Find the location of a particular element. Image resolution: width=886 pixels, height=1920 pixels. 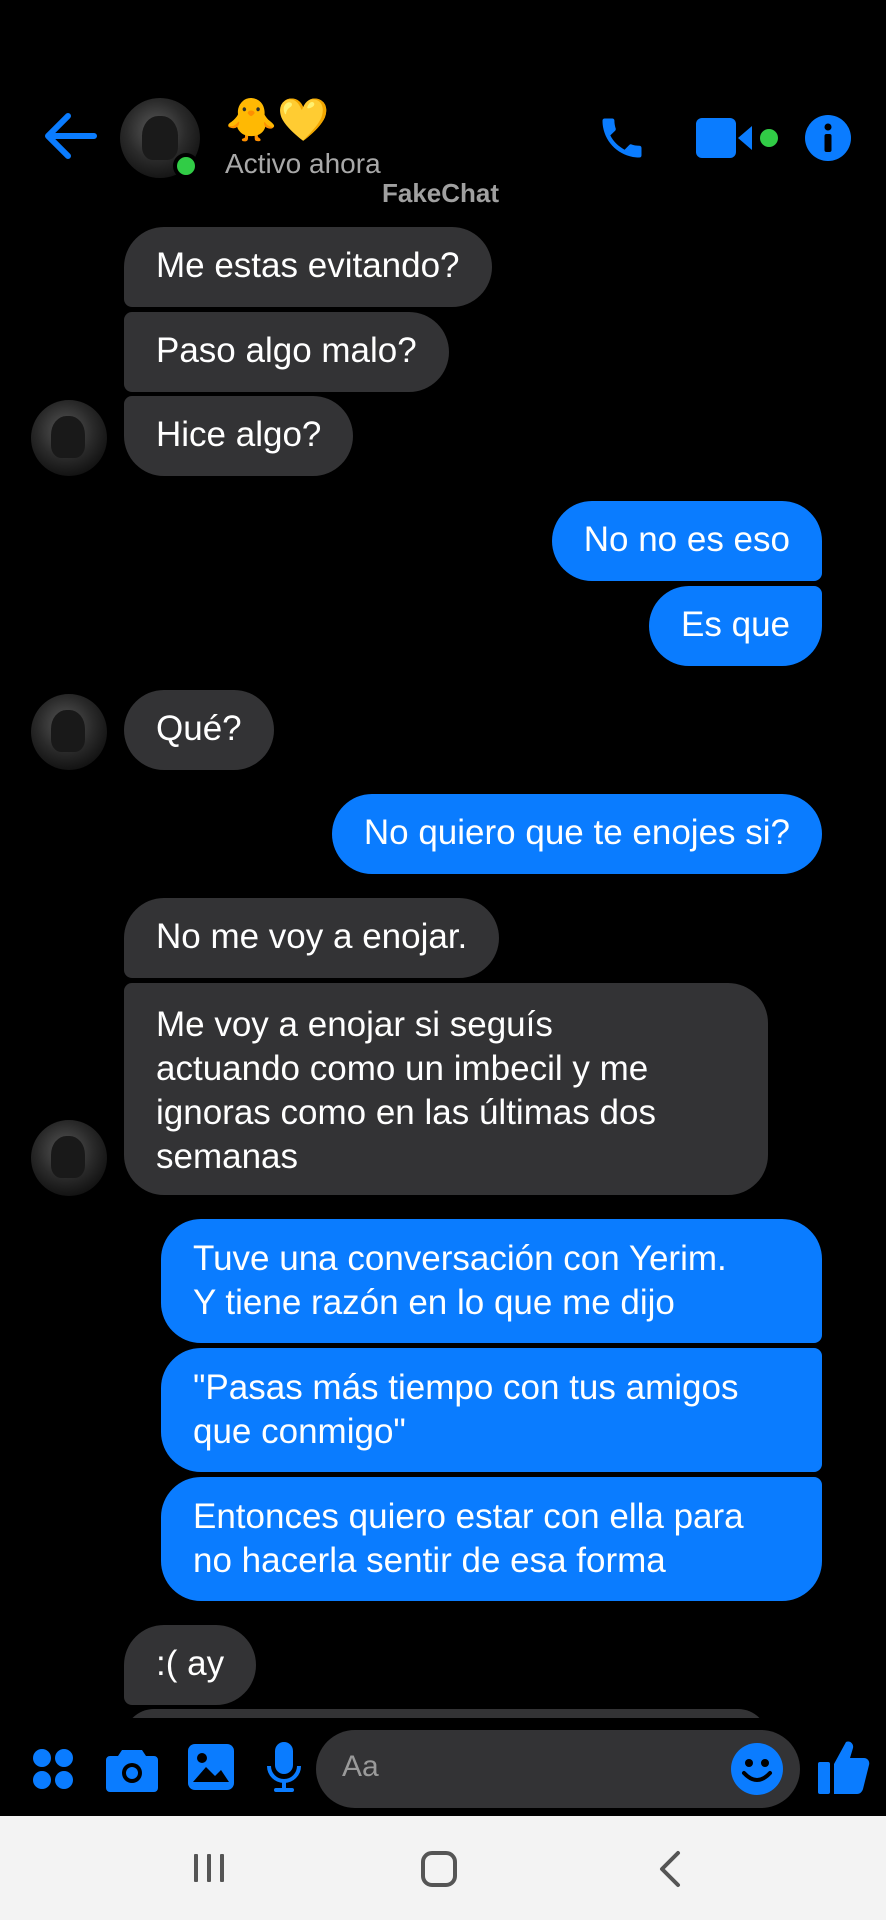

thumbs-up-icon is located at coordinates (844, 1769).